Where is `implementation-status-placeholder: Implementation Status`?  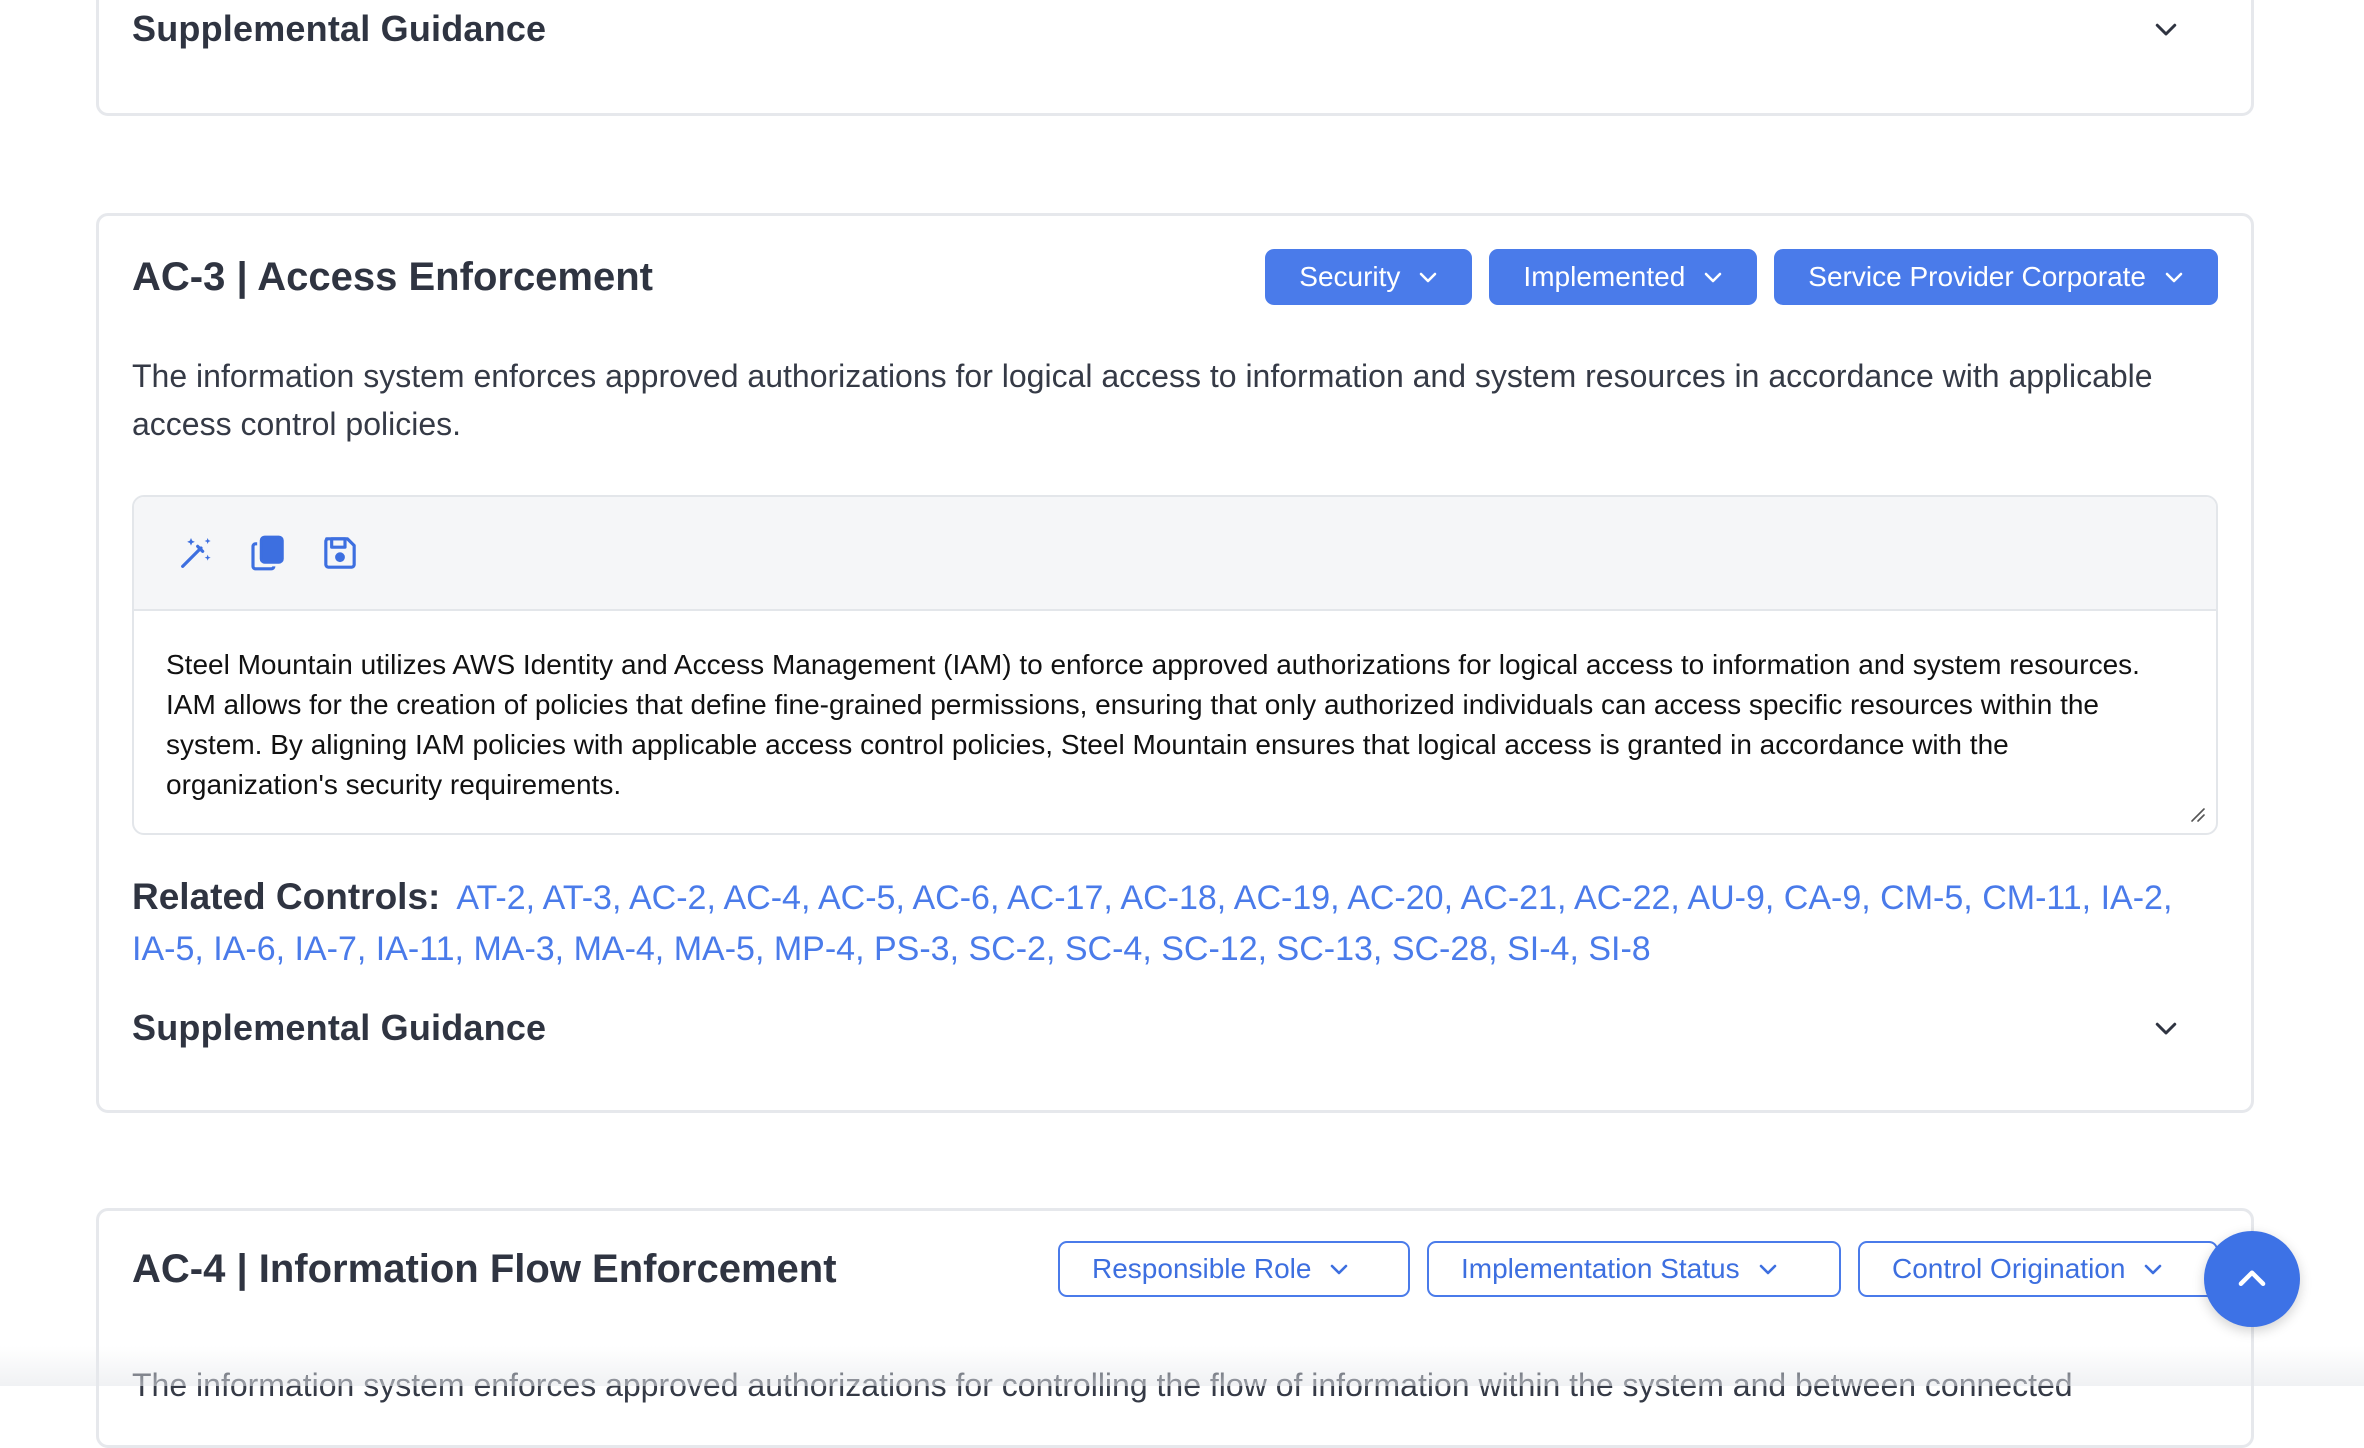
implementation-status-placeholder: Implementation Status is located at coordinates (1600, 1268).